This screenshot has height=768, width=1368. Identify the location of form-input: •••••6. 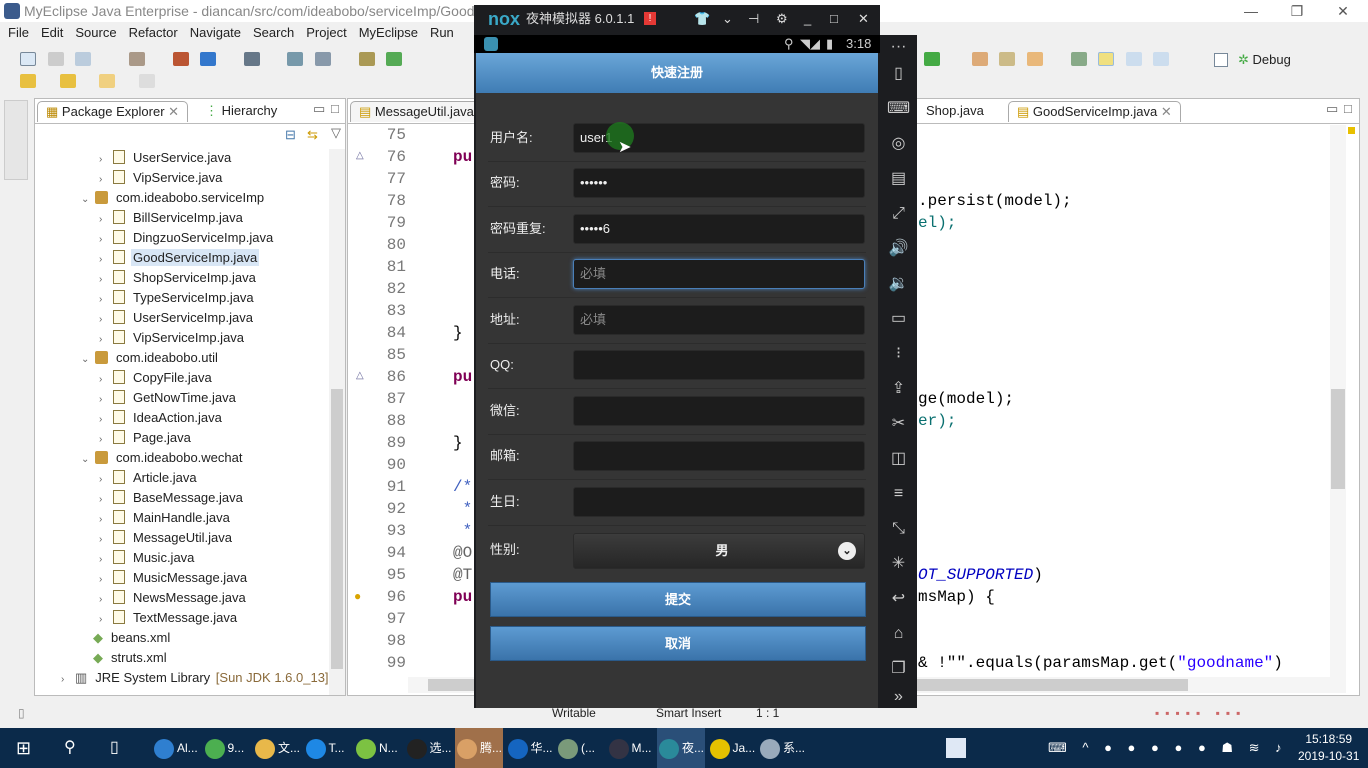
(719, 229).